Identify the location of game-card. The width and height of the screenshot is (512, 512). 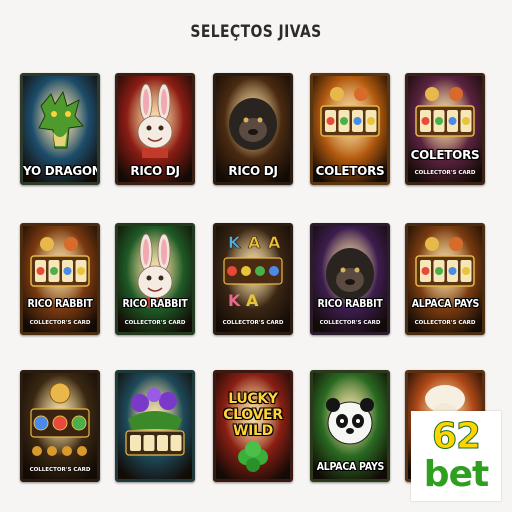
(155, 426).